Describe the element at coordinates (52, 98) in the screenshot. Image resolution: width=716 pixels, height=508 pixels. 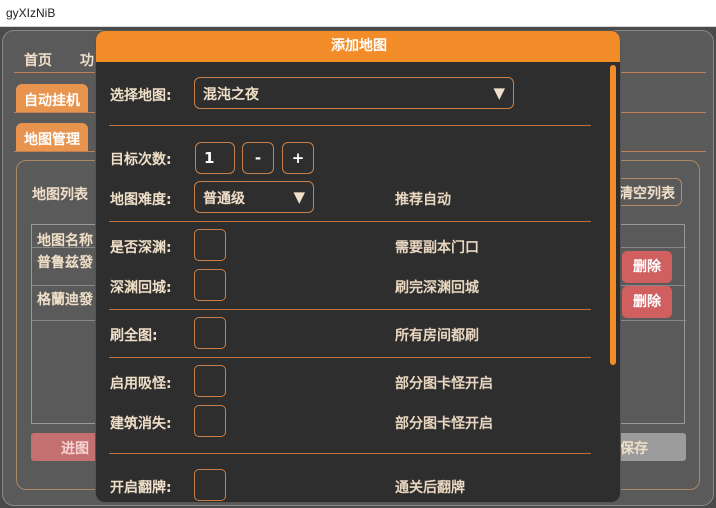
I see `tab-auto-hang: 自动挂机` at that location.